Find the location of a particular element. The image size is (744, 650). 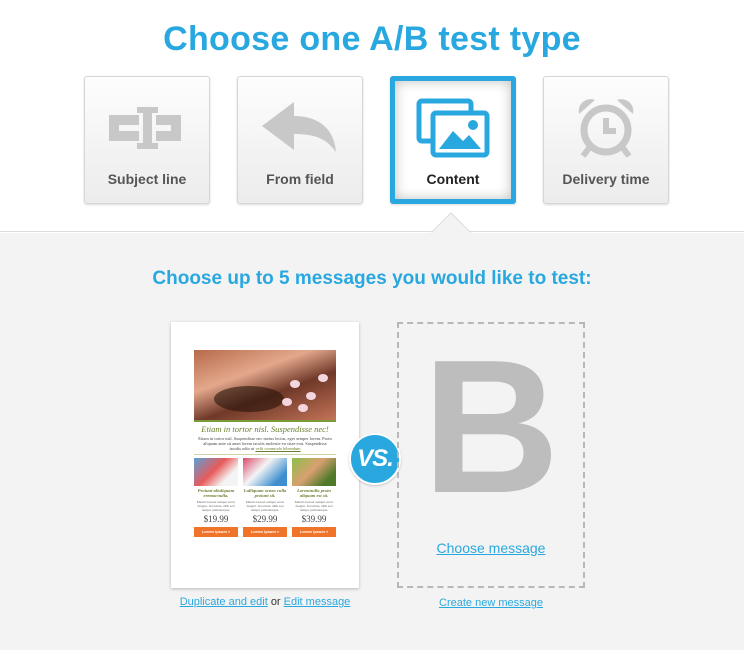

test-type-label: From field is located at coordinates (300, 179).